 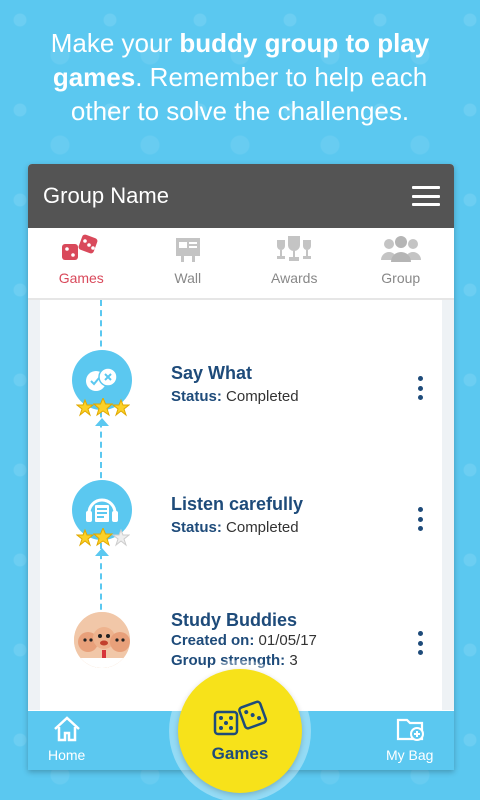 What do you see at coordinates (106, 195) in the screenshot?
I see `group-title: Group Name` at bounding box center [106, 195].